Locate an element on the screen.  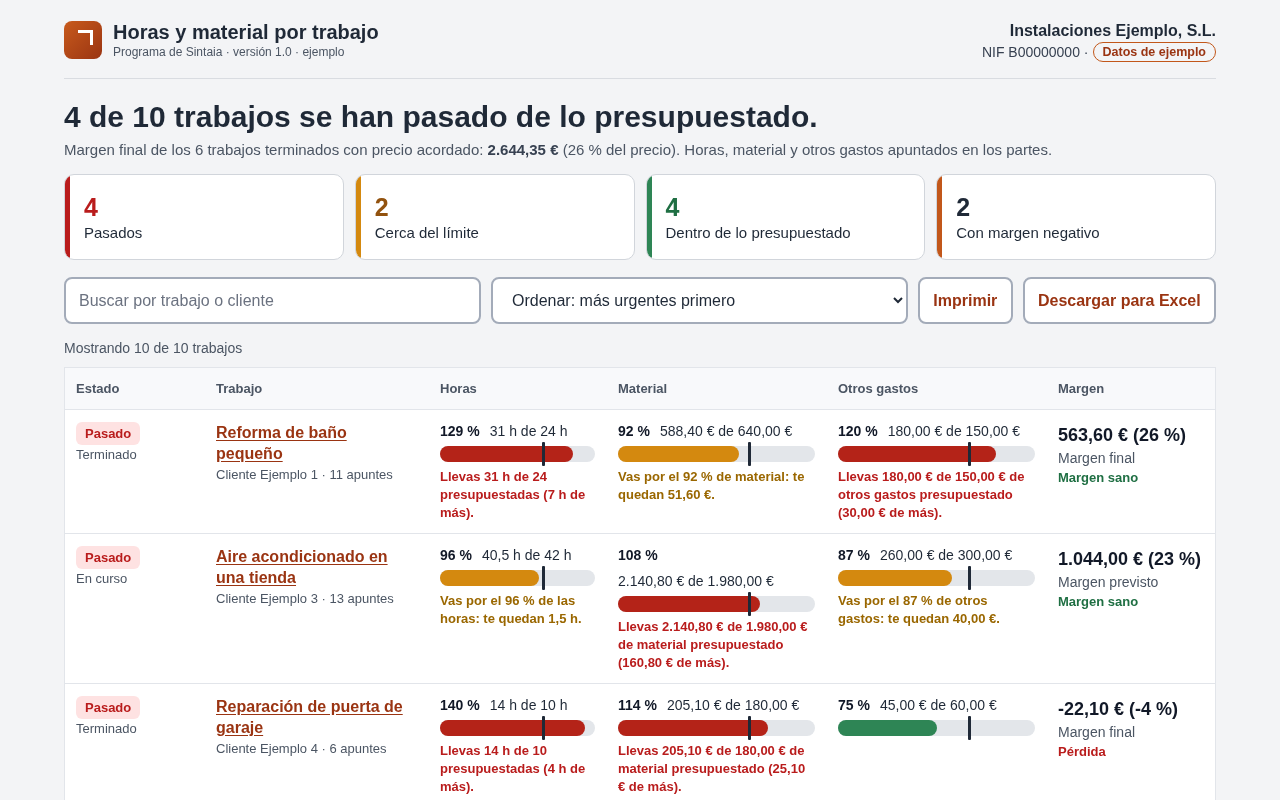
margin-value: -22,10 € (-4 %) is located at coordinates (1119, 709).